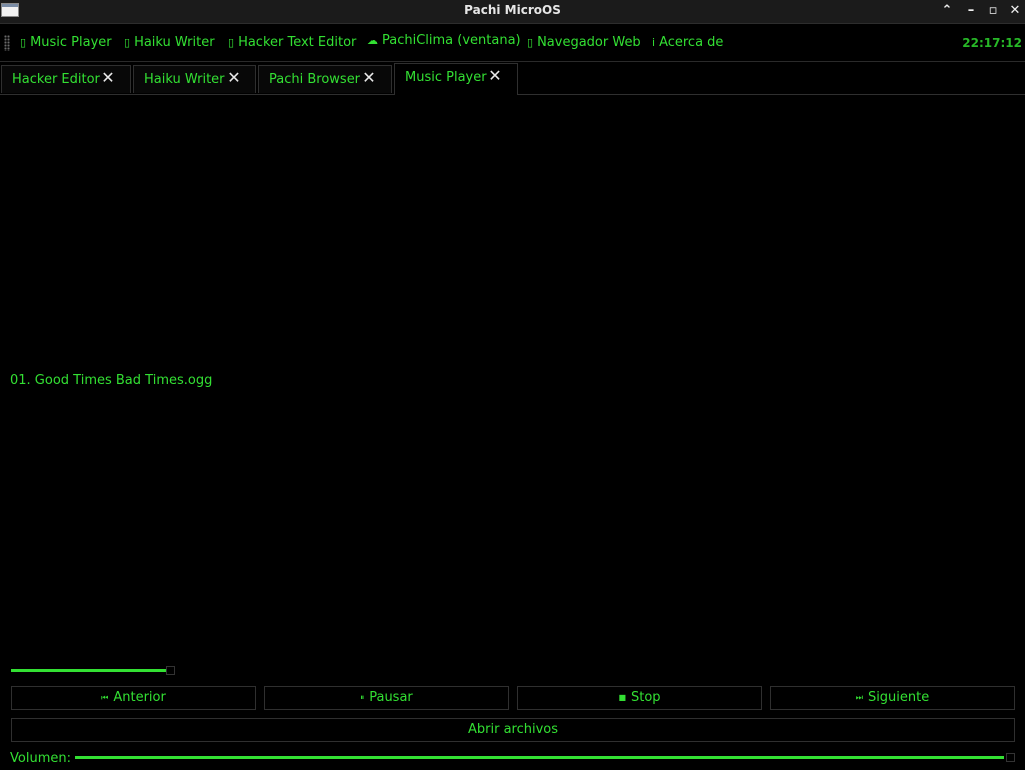 The image size is (1025, 770). I want to click on menu-item-label: Navegador Web, so click(589, 42).